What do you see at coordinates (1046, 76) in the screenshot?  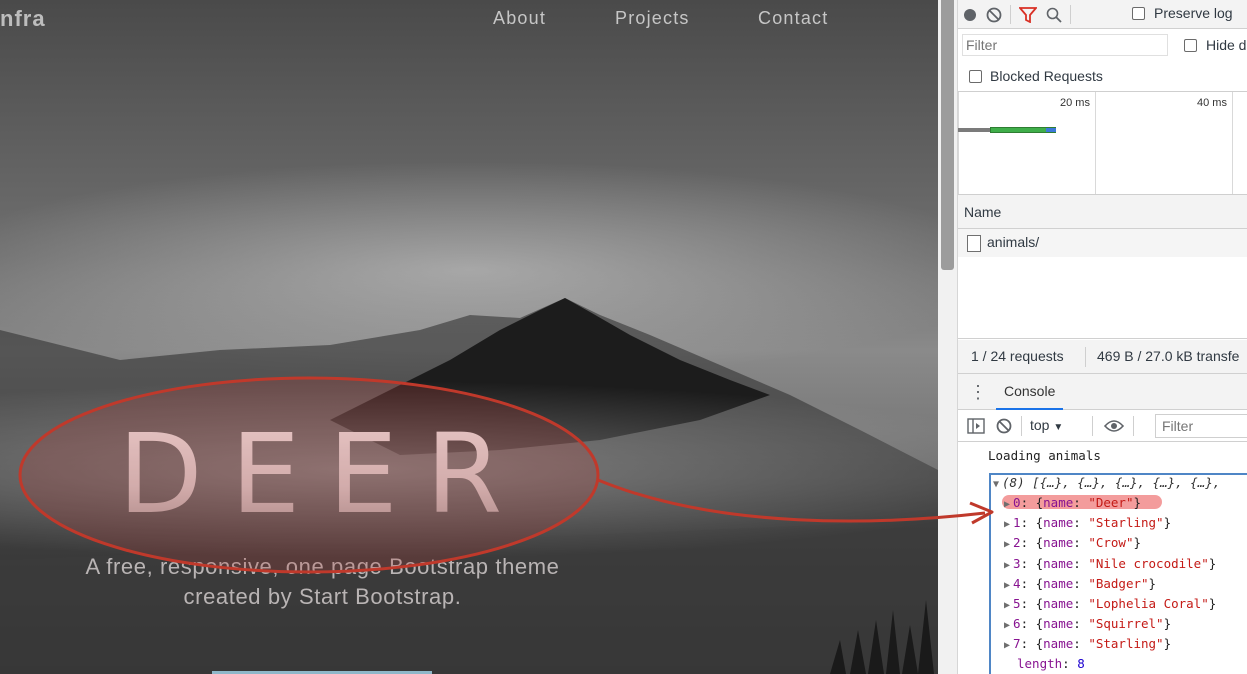 I see `blocked-requests-label: Blocked Requests` at bounding box center [1046, 76].